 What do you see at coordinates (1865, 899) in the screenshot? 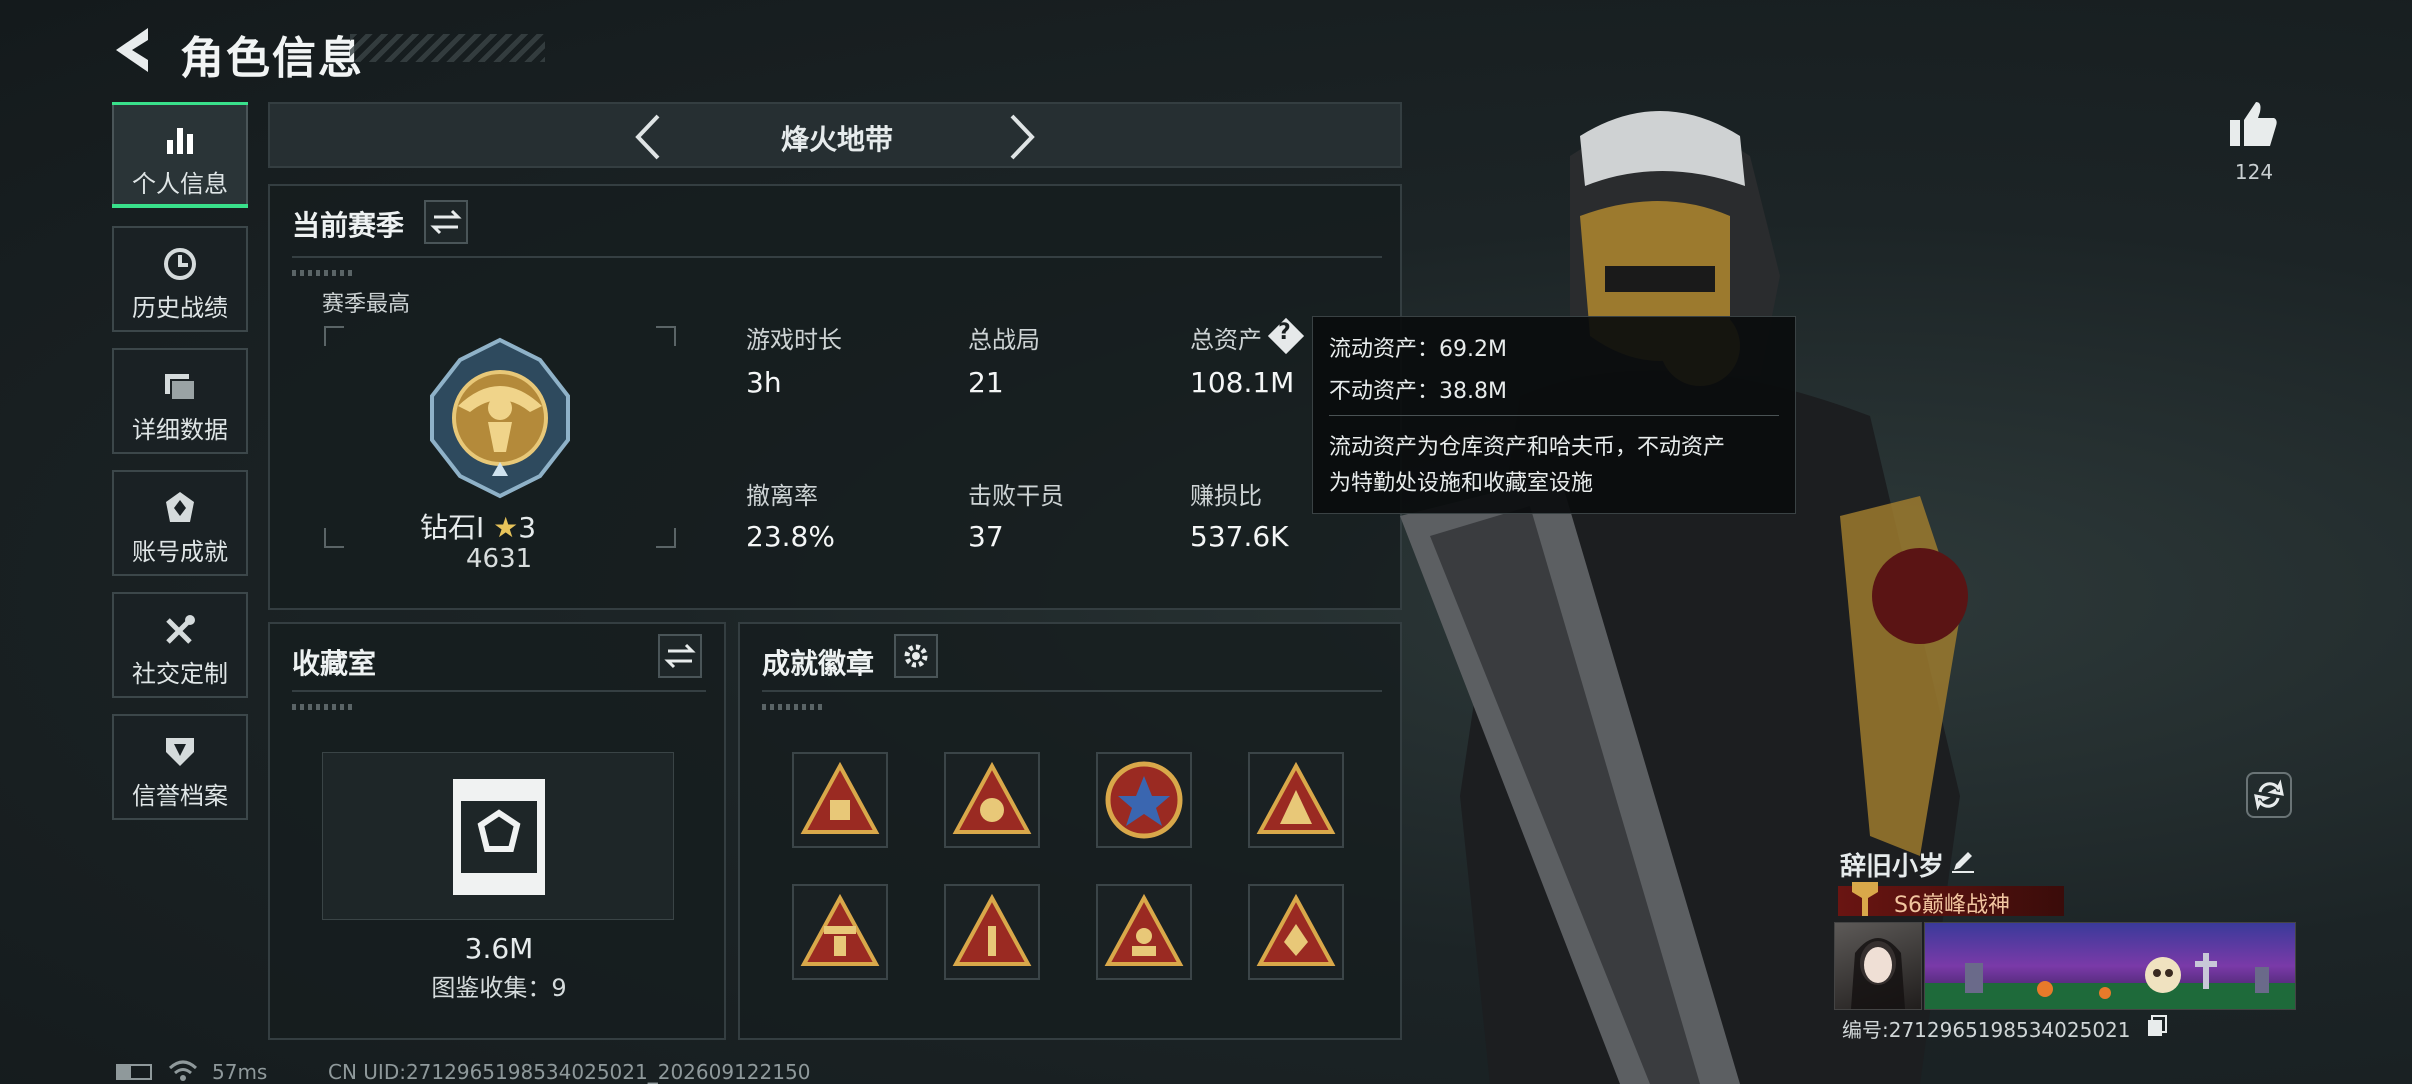
I see `trophy-icon` at bounding box center [1865, 899].